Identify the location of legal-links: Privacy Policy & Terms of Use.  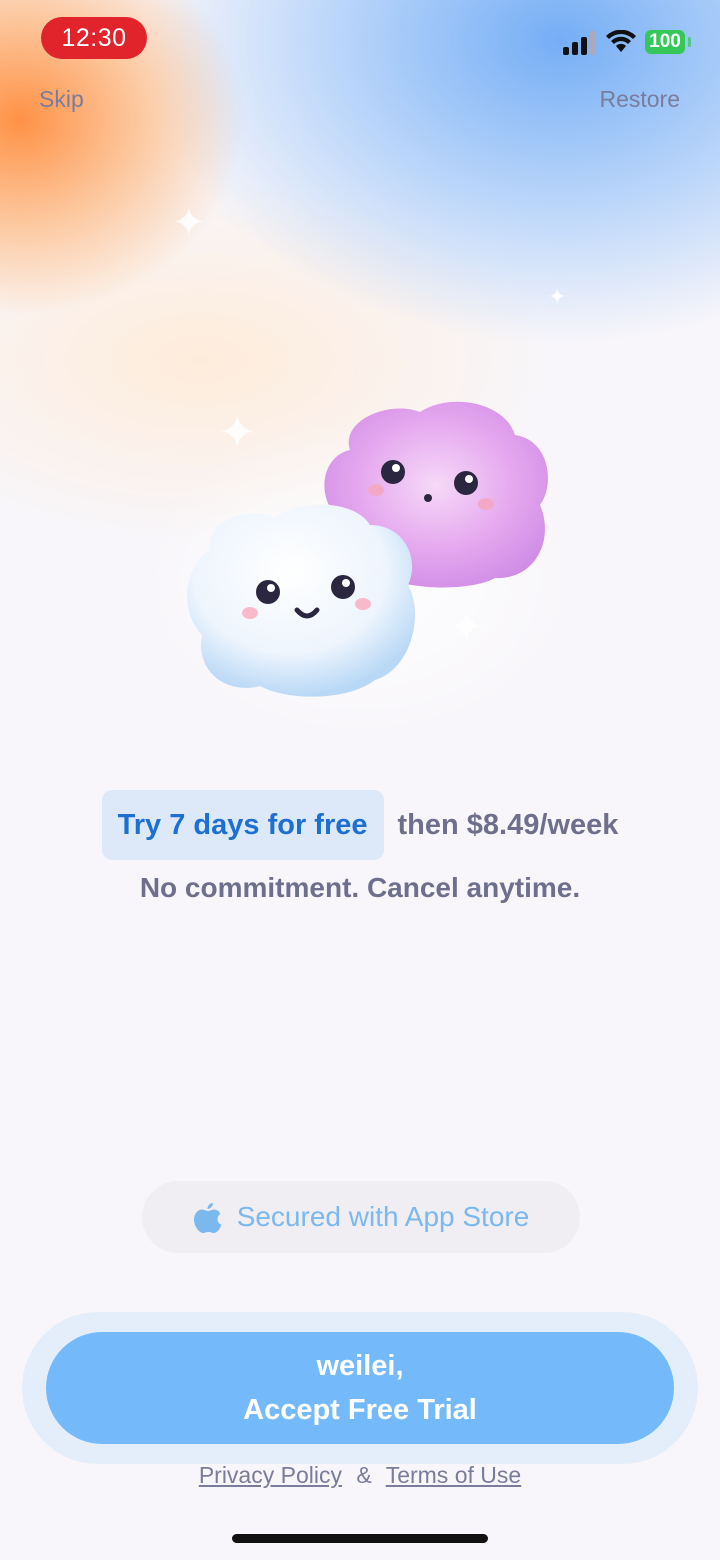
(360, 1475).